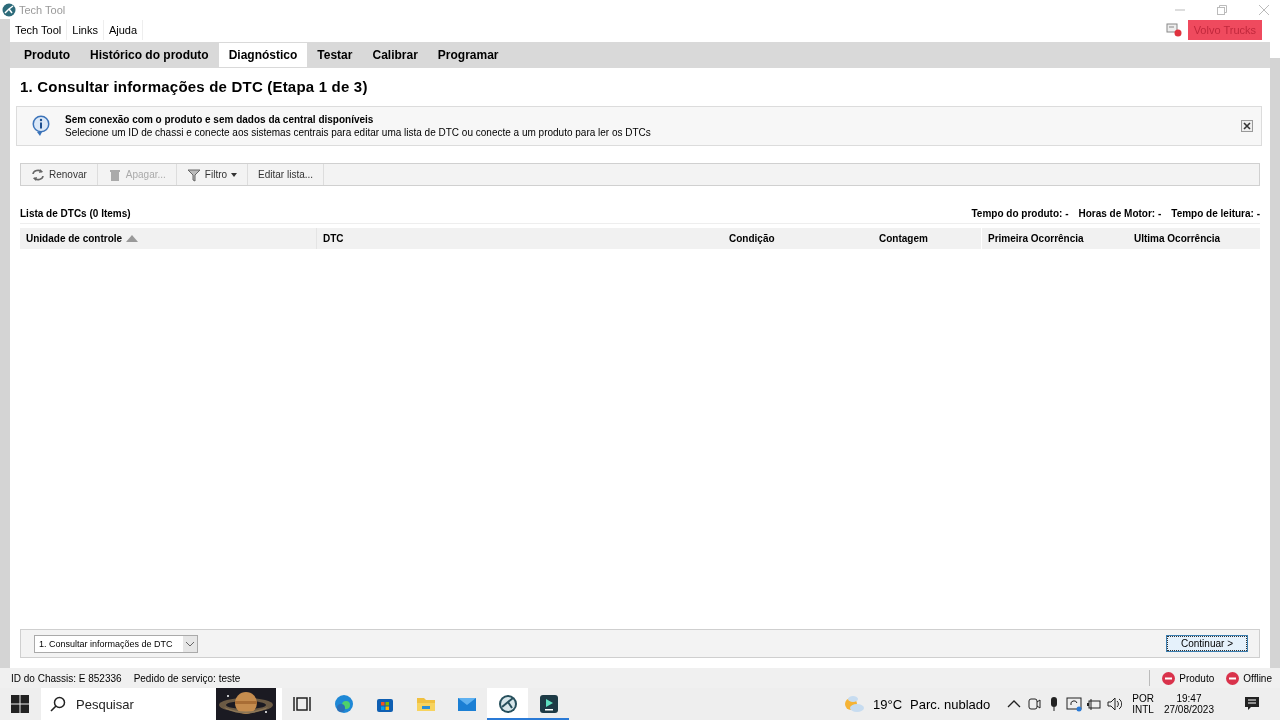 This screenshot has width=1280, height=720. What do you see at coordinates (1034, 704) in the screenshot?
I see `camera-icon` at bounding box center [1034, 704].